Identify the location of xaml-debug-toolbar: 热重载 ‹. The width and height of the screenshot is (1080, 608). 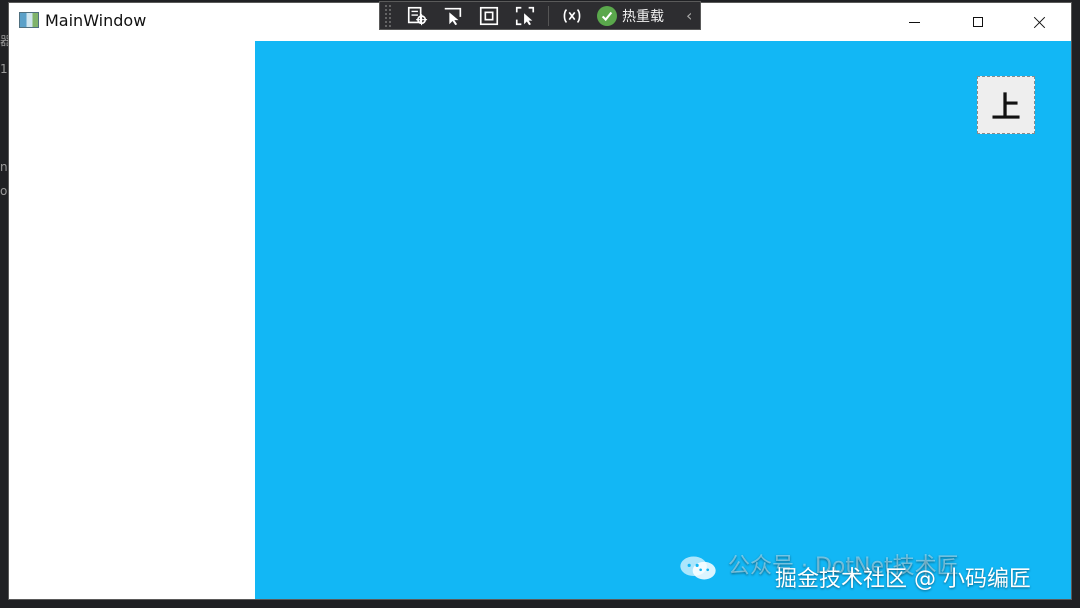
(540, 15).